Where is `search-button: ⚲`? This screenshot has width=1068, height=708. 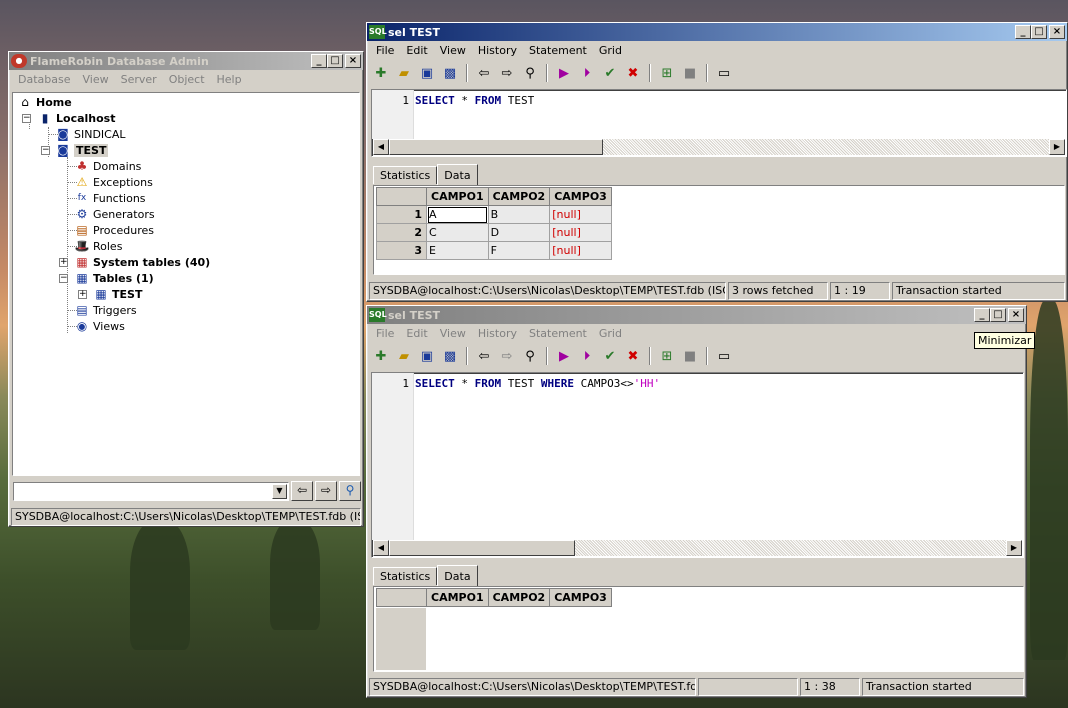 search-button: ⚲ is located at coordinates (350, 491).